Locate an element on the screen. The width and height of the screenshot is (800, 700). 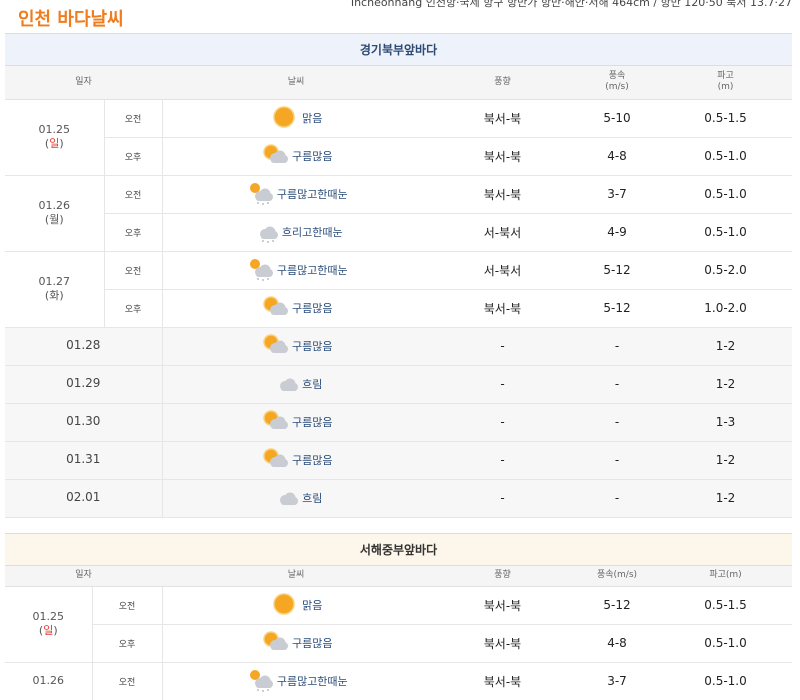
wave-height-cell: 1-3 is located at coordinates (725, 422).